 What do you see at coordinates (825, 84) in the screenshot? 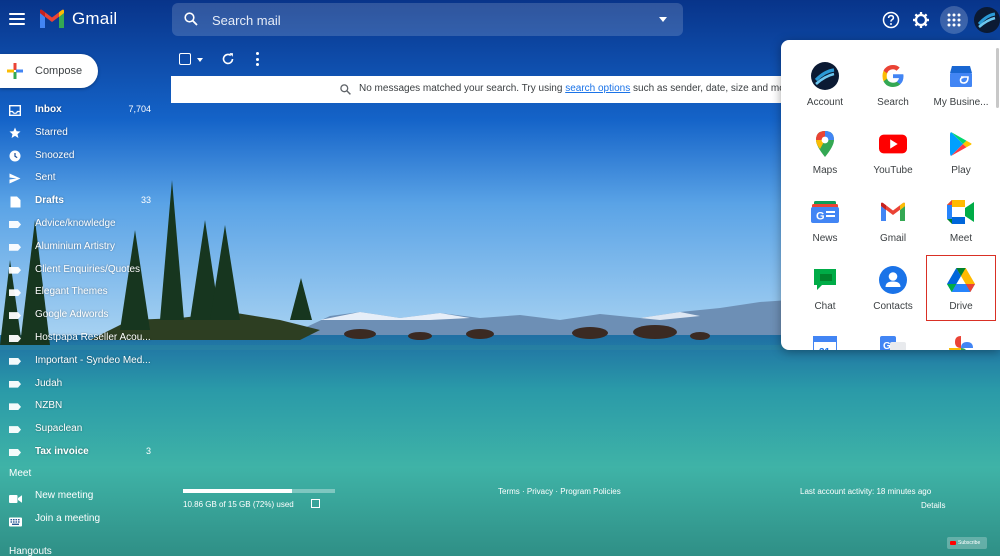
I see `app-account: Account` at bounding box center [825, 84].